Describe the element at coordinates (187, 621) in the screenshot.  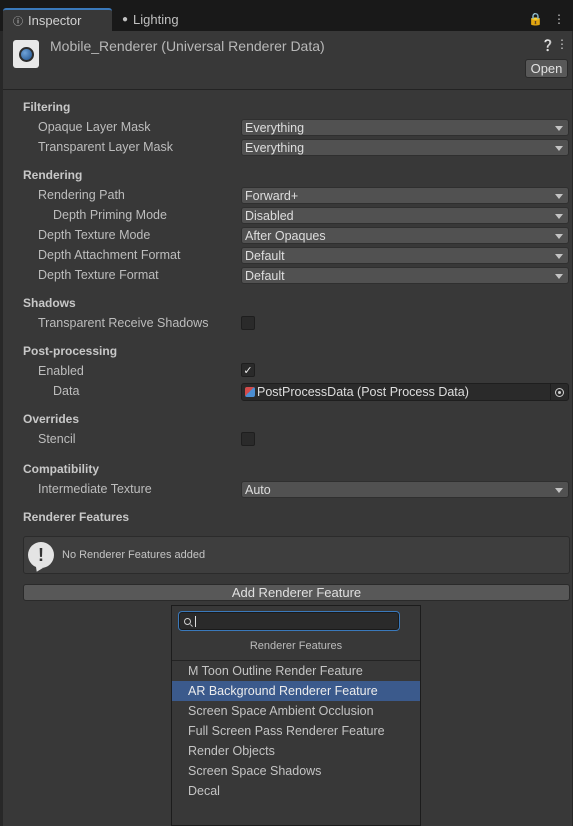
I see `search-icon` at that location.